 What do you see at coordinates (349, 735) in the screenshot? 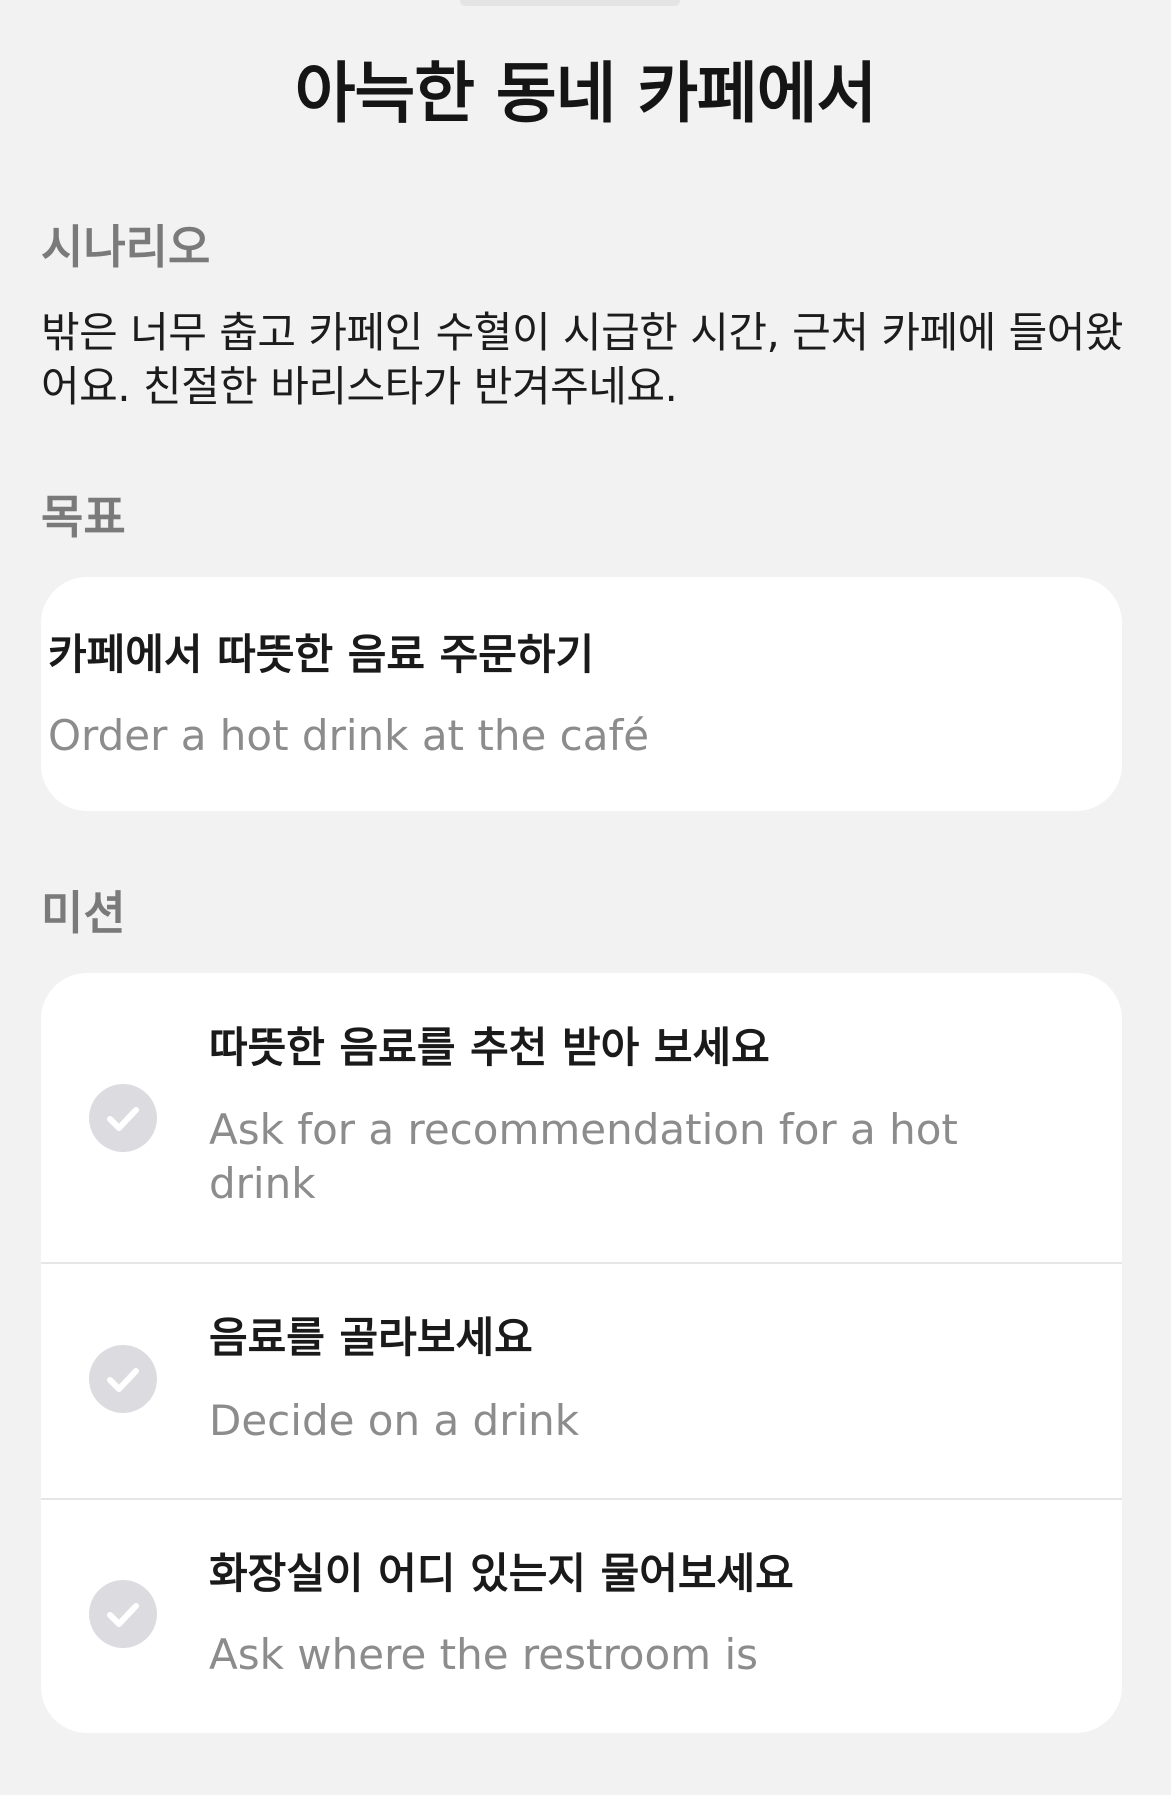
I see `goal-title-en: Order a hot drink at the café` at bounding box center [349, 735].